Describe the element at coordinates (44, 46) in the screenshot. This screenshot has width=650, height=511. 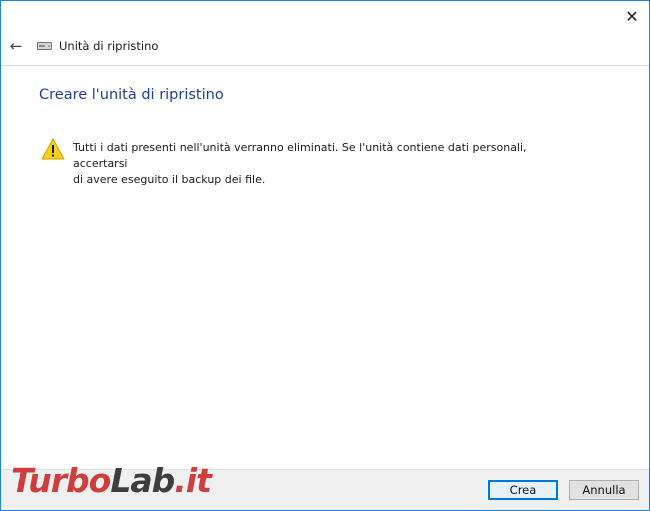
I see `drive-icon` at that location.